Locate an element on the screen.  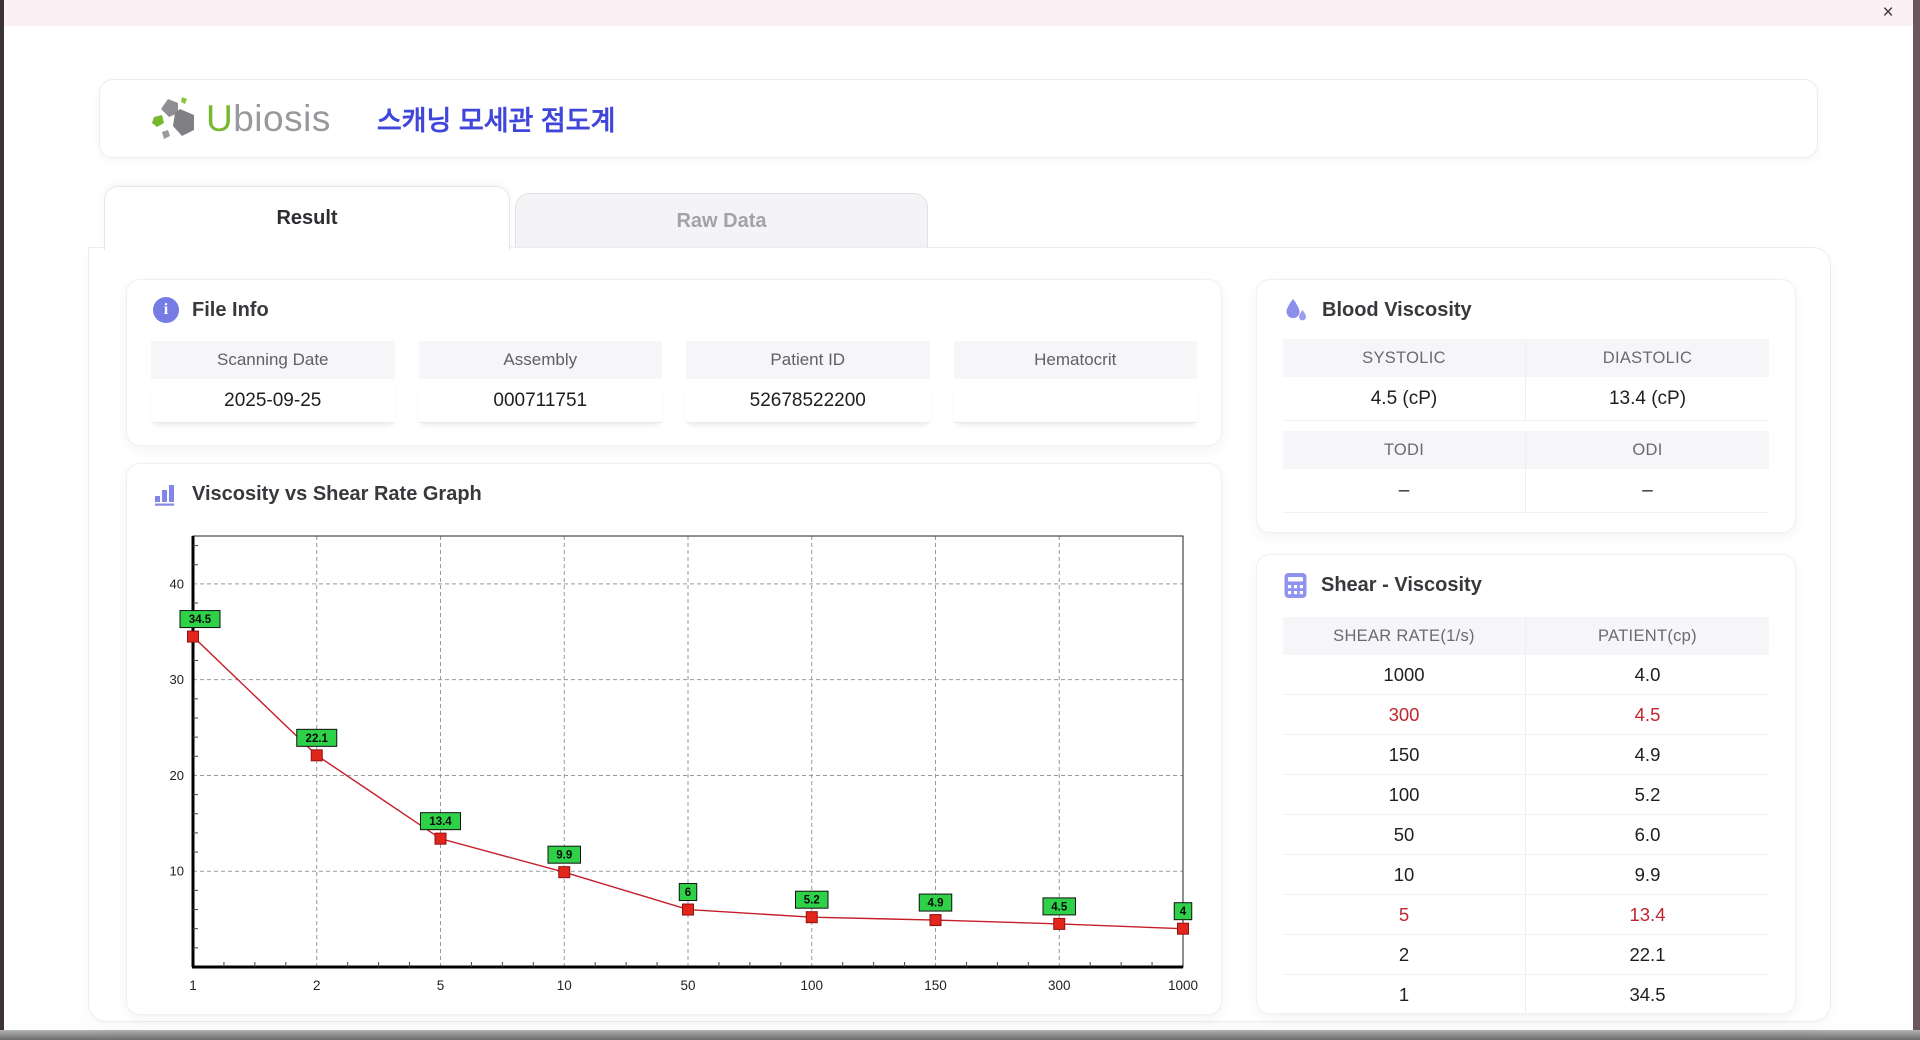
bv-header-cell: DIASTOLIC is located at coordinates (1647, 358).